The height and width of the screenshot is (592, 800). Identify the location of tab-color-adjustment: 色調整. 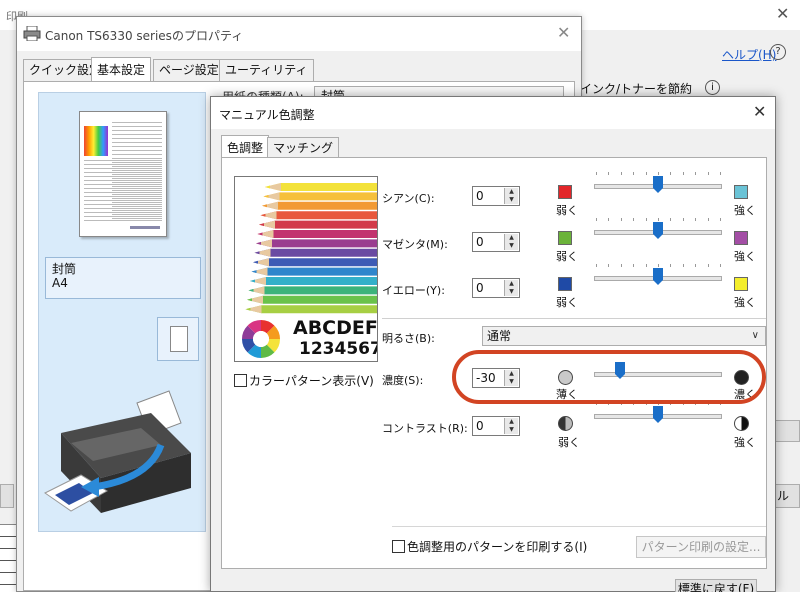
(245, 147).